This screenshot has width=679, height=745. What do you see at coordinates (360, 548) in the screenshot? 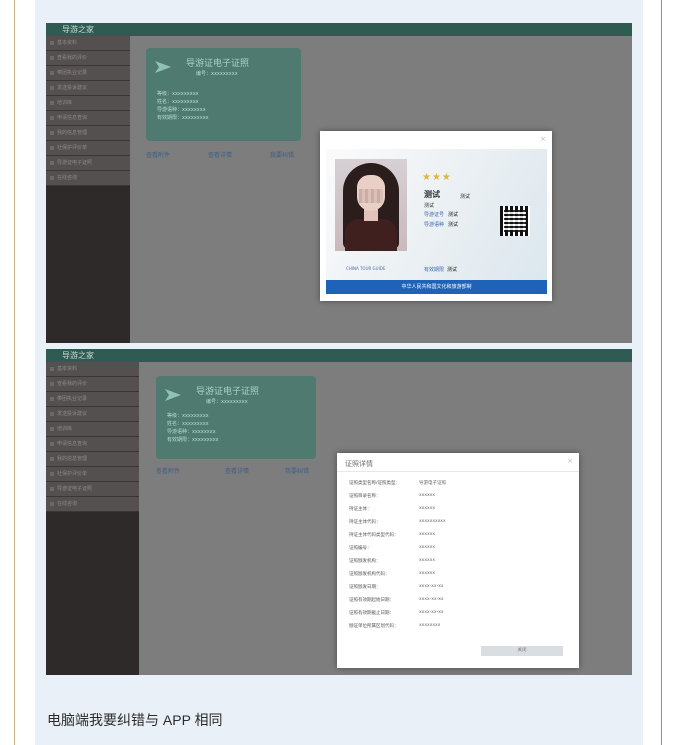
I see `detail-key: 证照编号：` at bounding box center [360, 548].